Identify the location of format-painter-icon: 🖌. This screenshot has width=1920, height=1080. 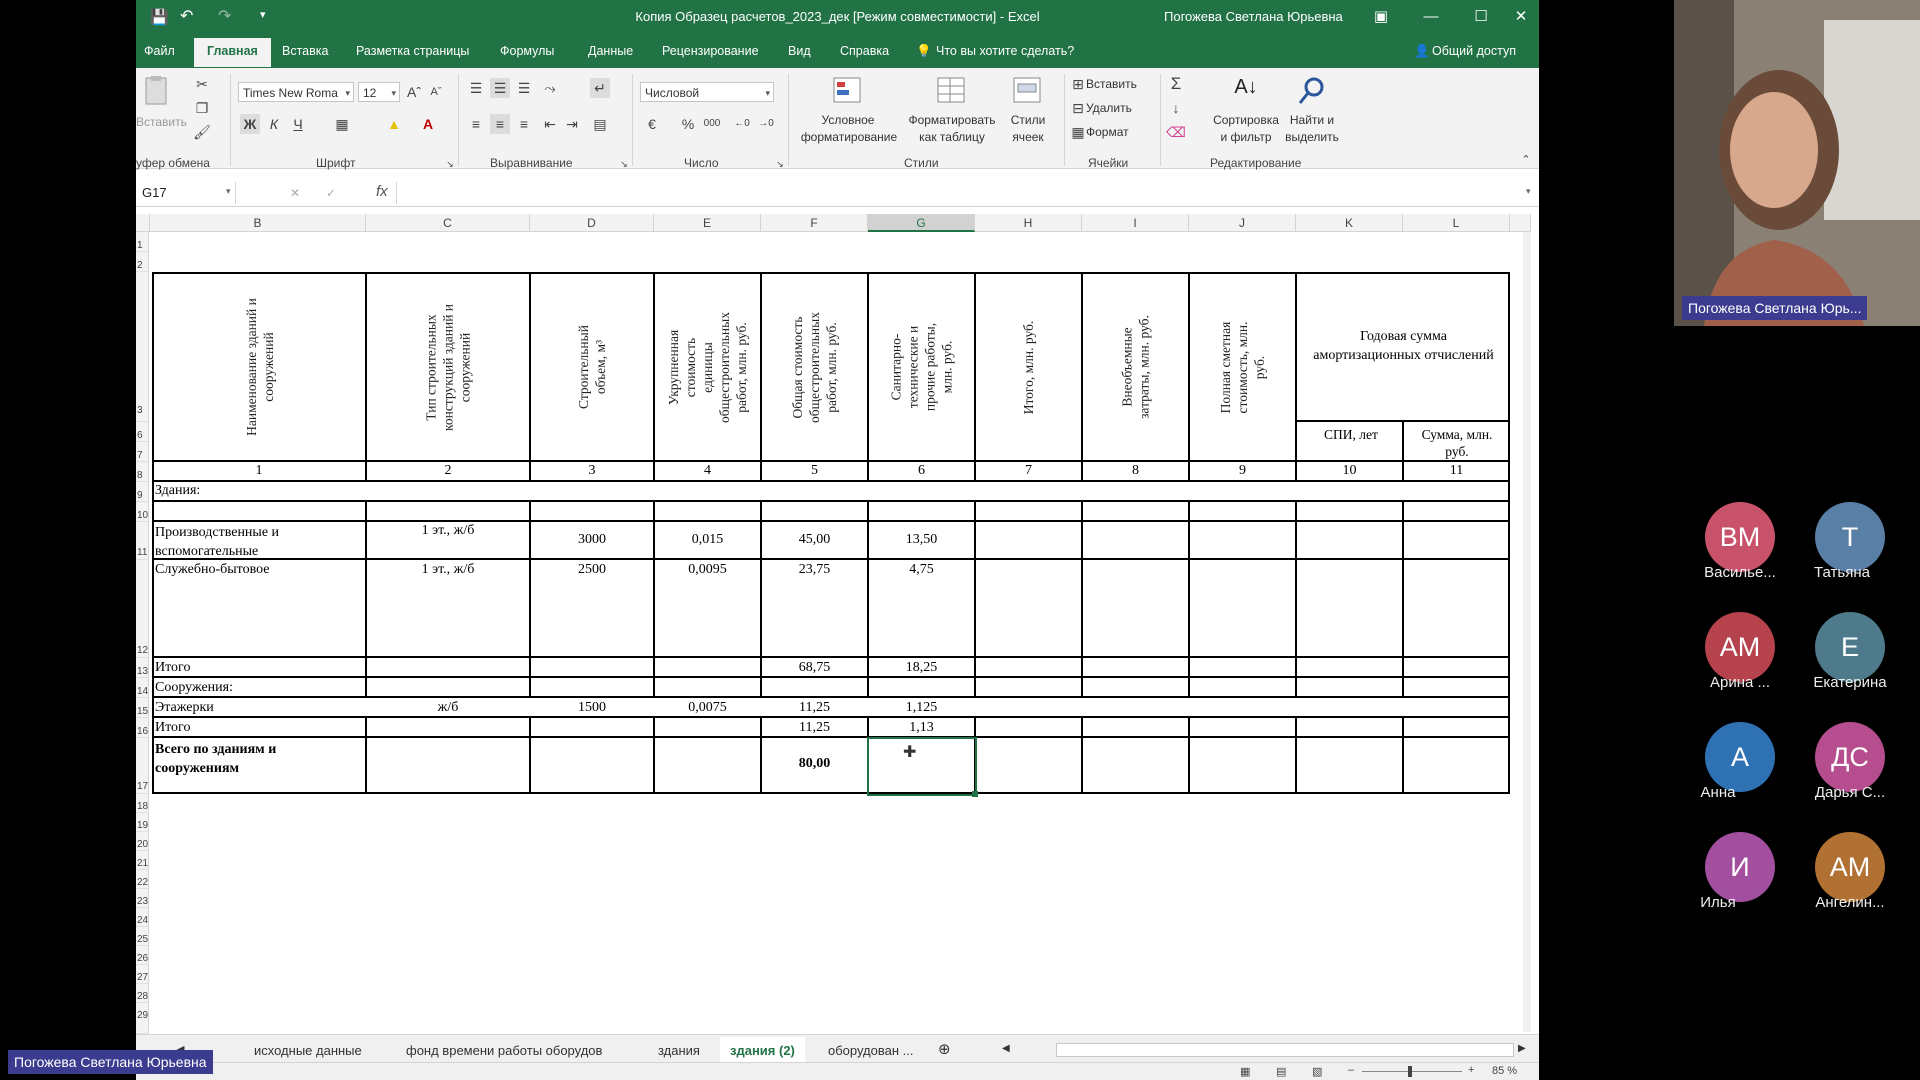
(202, 132).